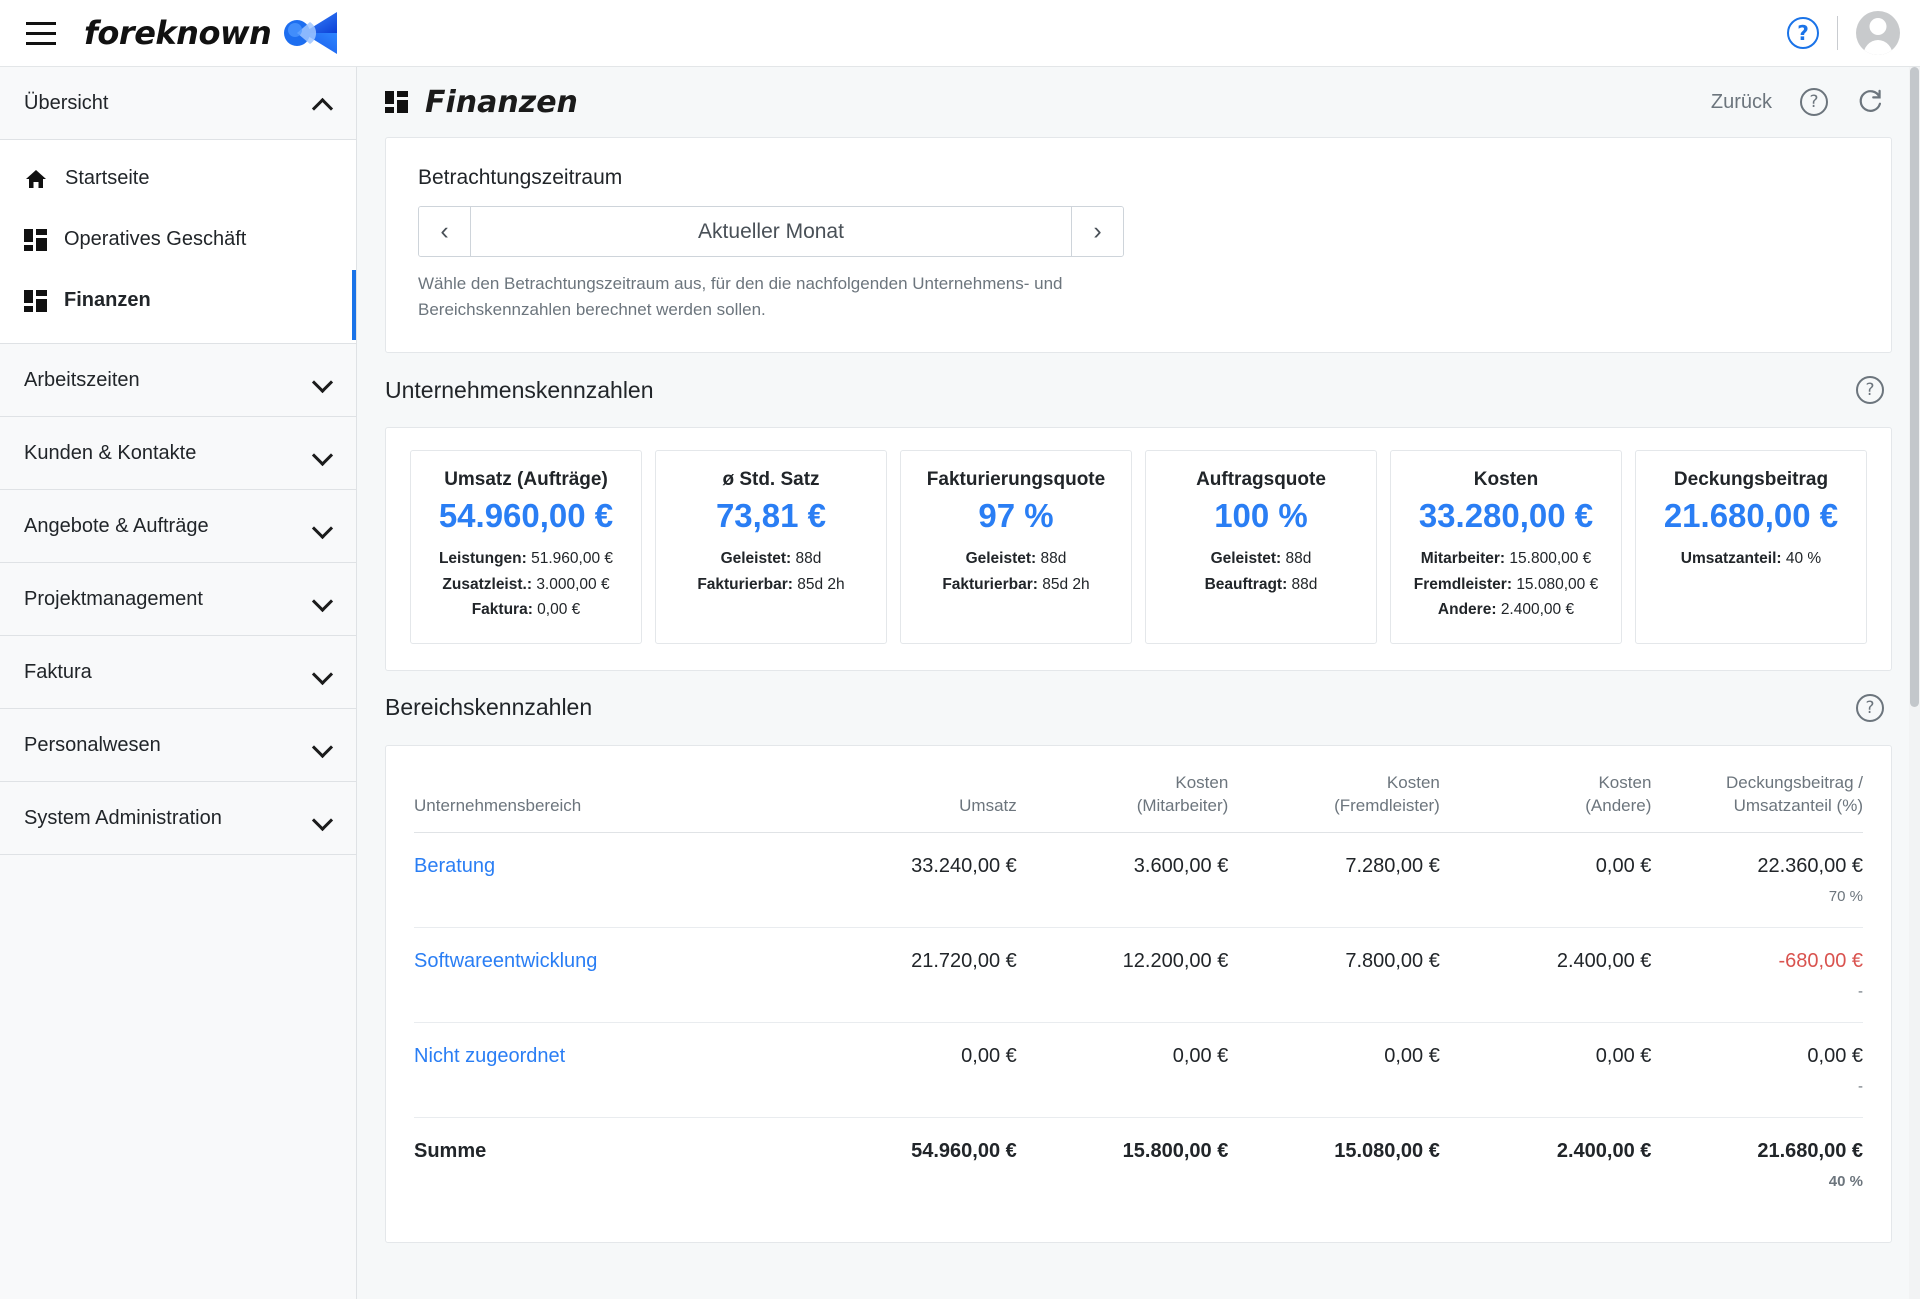  I want to click on db-value: 21.680,00 €, so click(1810, 1150).